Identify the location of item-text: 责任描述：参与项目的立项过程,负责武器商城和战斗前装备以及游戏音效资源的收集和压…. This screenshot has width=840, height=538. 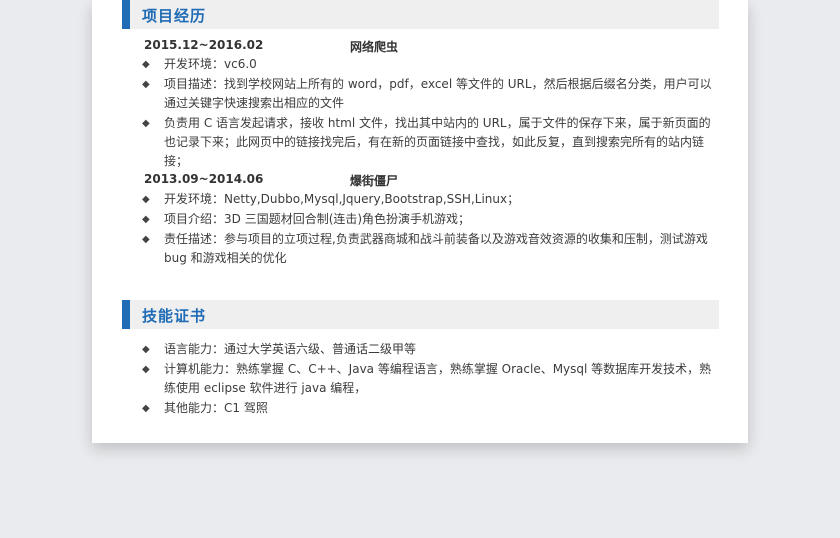
(436, 248).